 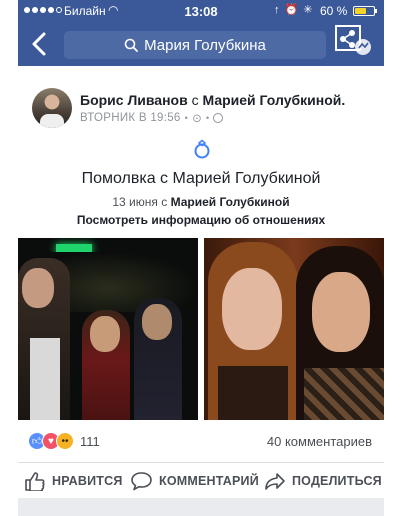 I want to click on avatar, so click(x=52, y=108).